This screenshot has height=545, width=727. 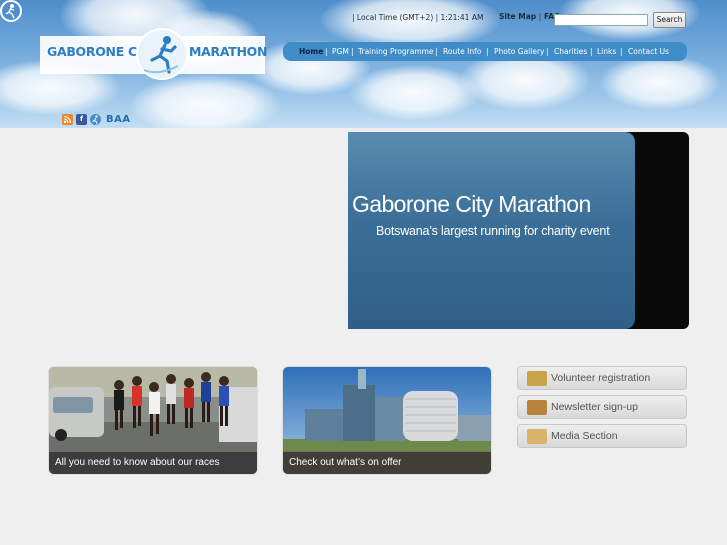 I want to click on logo-text-right: MARATHON, so click(x=228, y=51).